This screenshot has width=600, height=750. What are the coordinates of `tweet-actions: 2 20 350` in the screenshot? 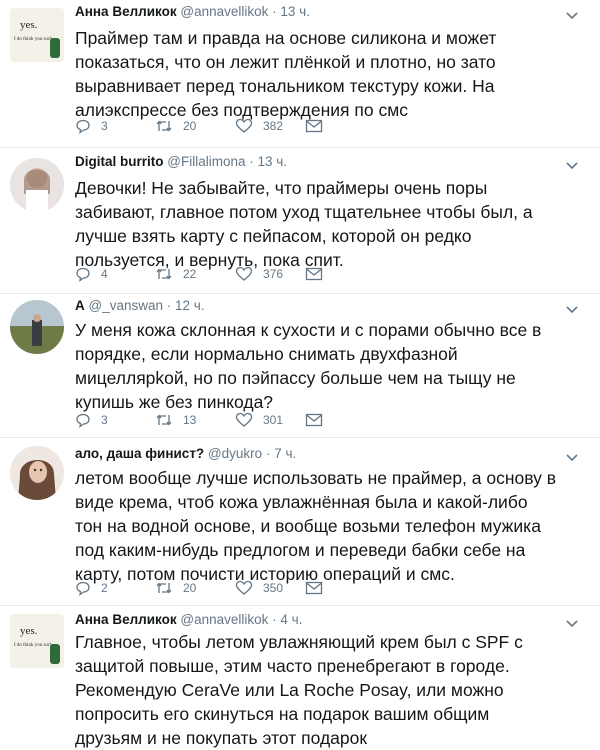 It's located at (230, 588).